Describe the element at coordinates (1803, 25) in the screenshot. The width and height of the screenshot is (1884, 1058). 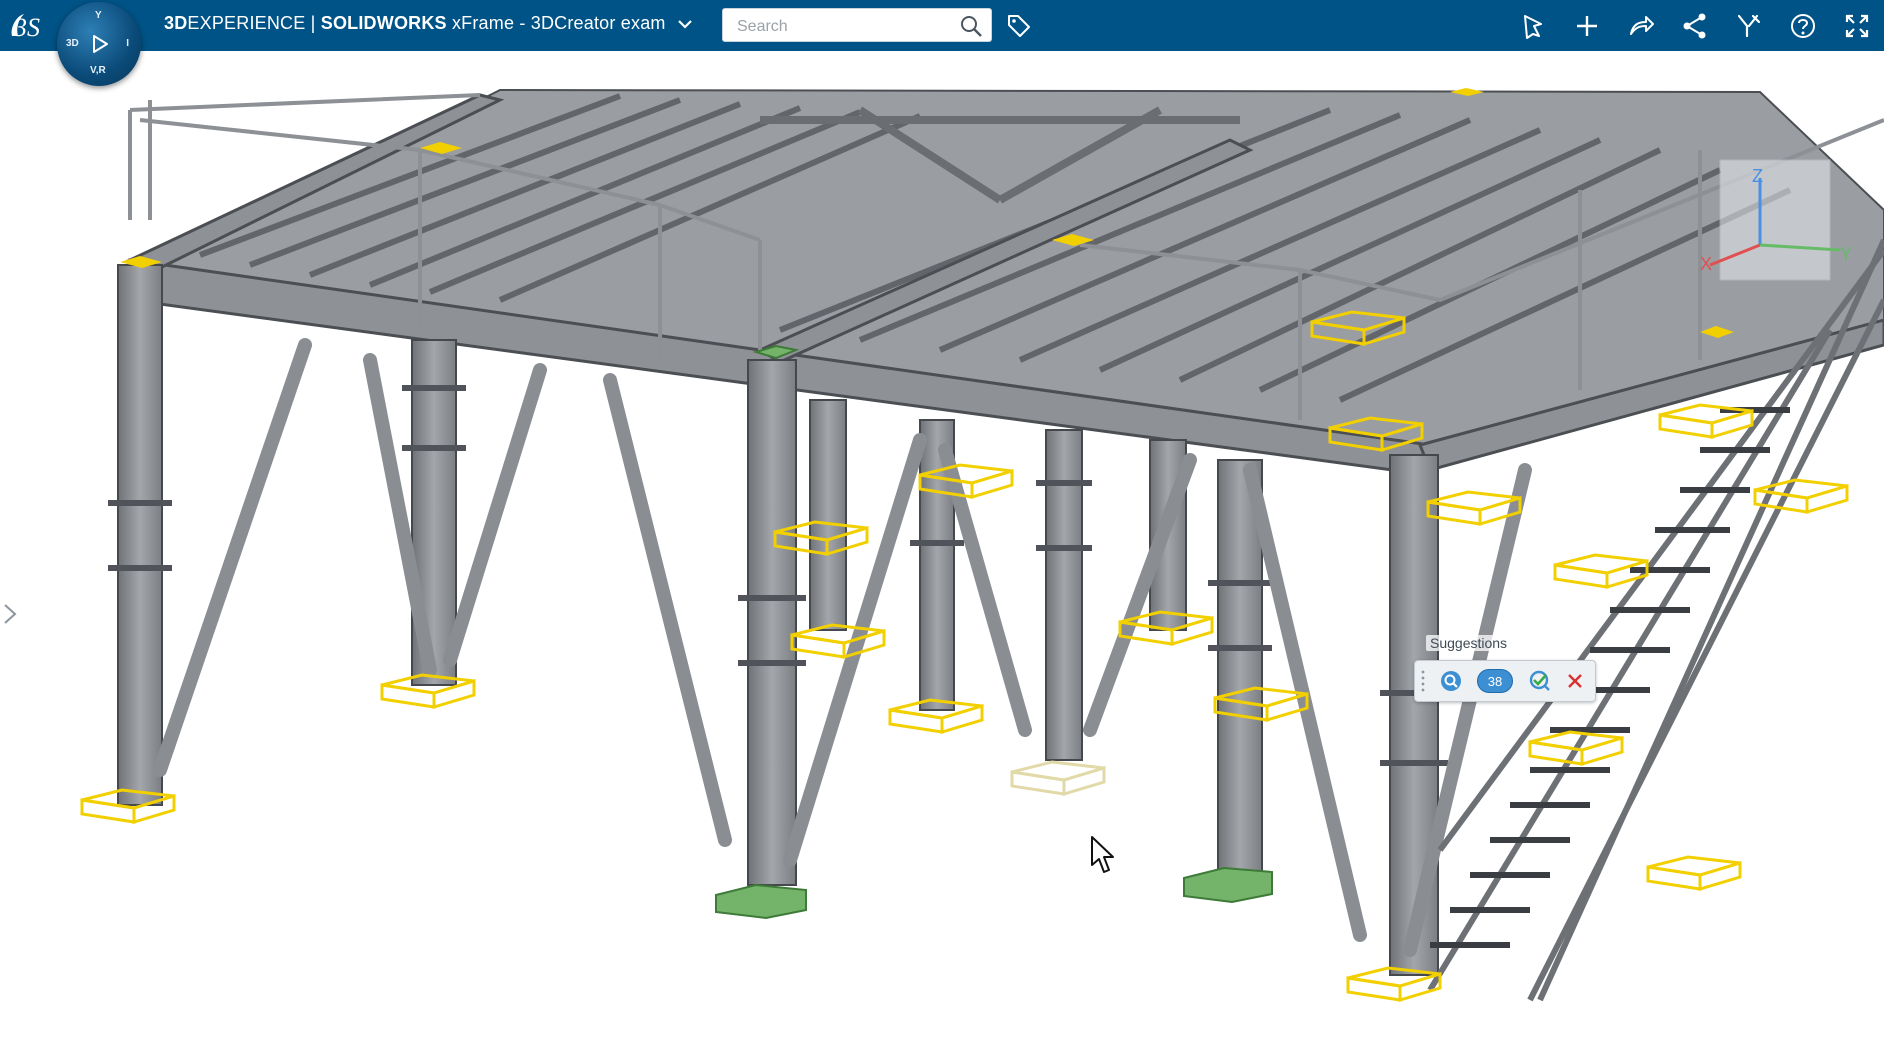
I see `help-icon` at that location.